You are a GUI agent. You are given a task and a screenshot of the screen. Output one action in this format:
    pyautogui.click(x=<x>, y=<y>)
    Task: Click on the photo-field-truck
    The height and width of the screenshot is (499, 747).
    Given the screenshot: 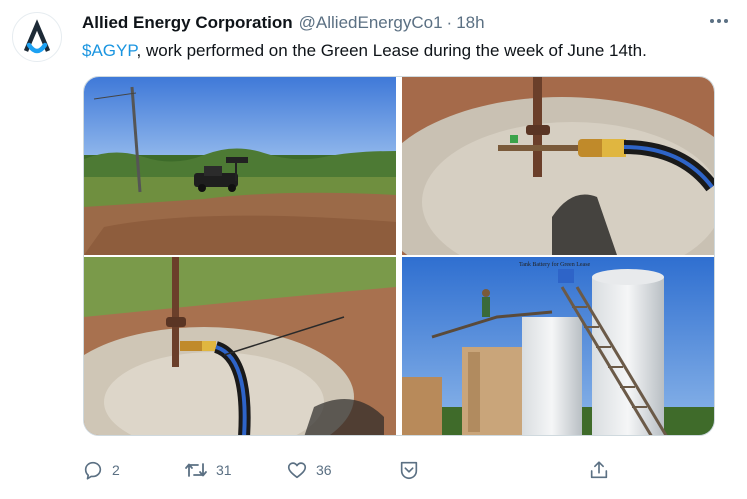 What is the action you would take?
    pyautogui.click(x=240, y=166)
    